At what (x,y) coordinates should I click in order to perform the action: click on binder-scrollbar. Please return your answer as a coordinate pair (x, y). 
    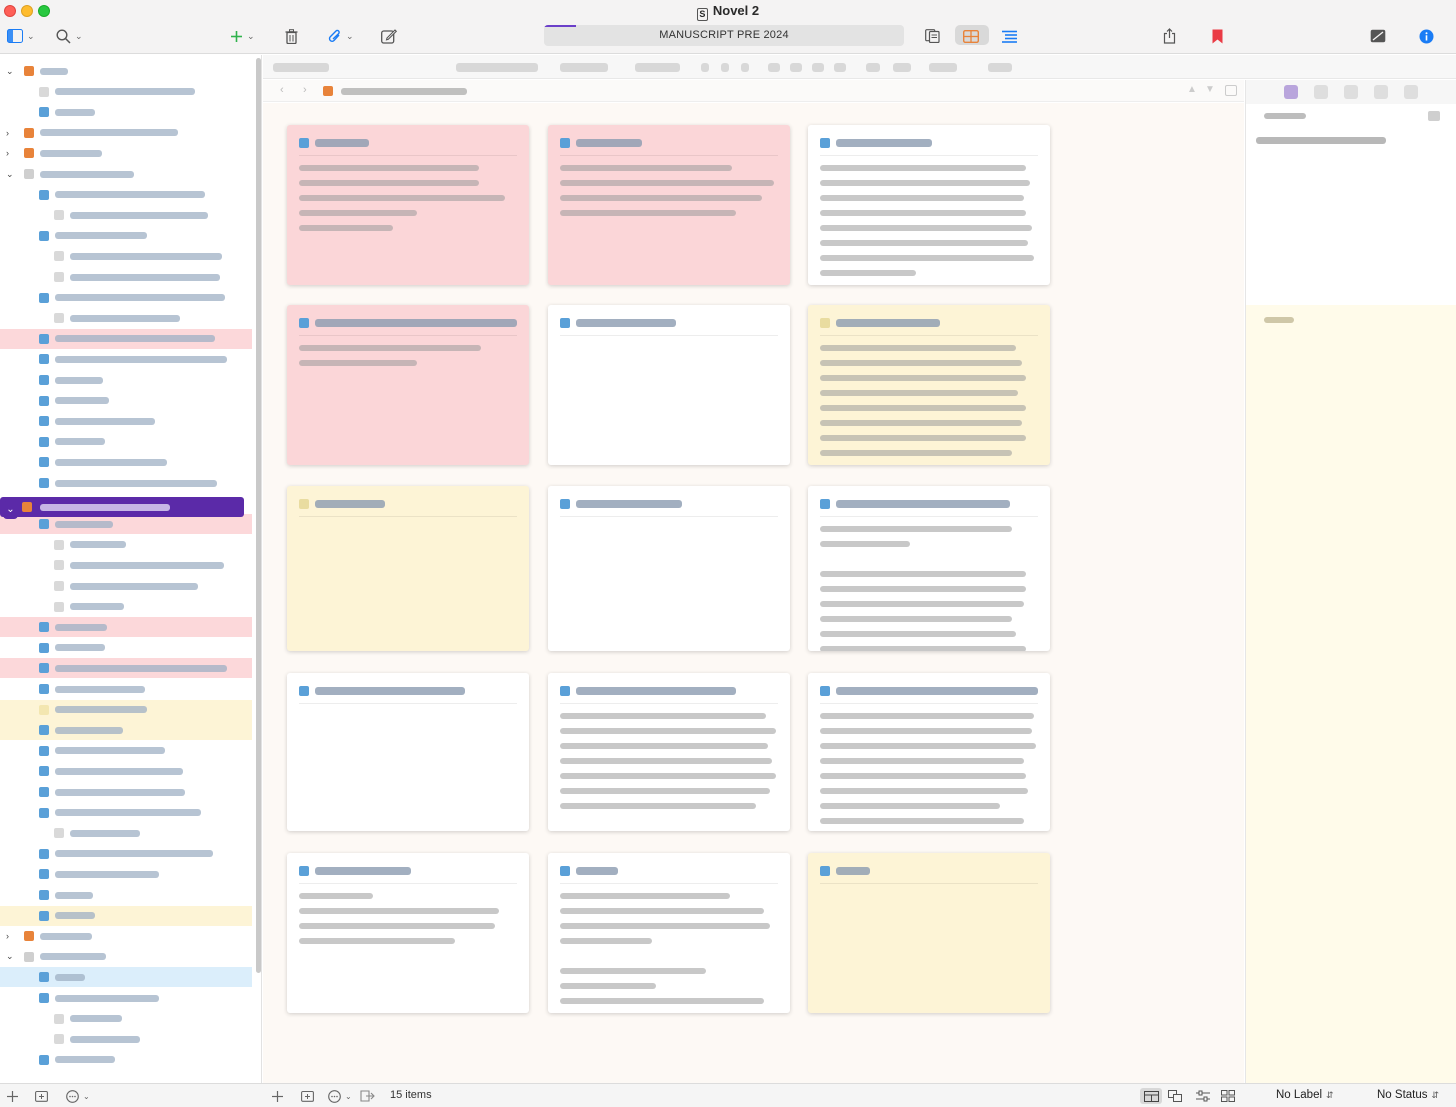
    Looking at the image, I should click on (258, 515).